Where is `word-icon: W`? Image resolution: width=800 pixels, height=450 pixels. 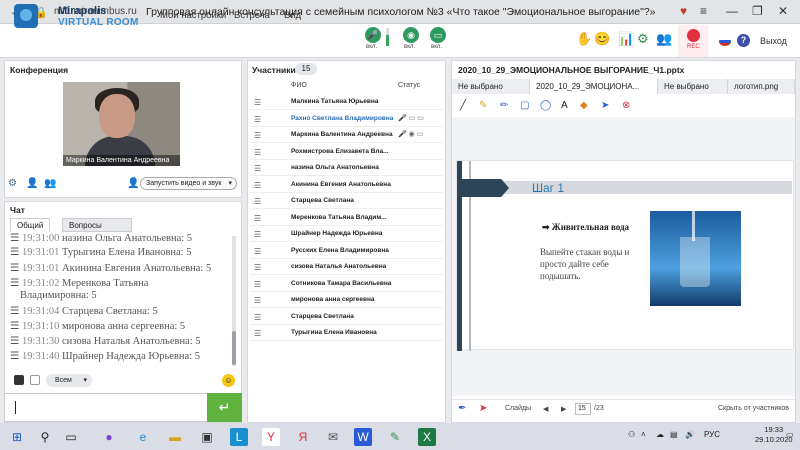 word-icon: W is located at coordinates (363, 437).